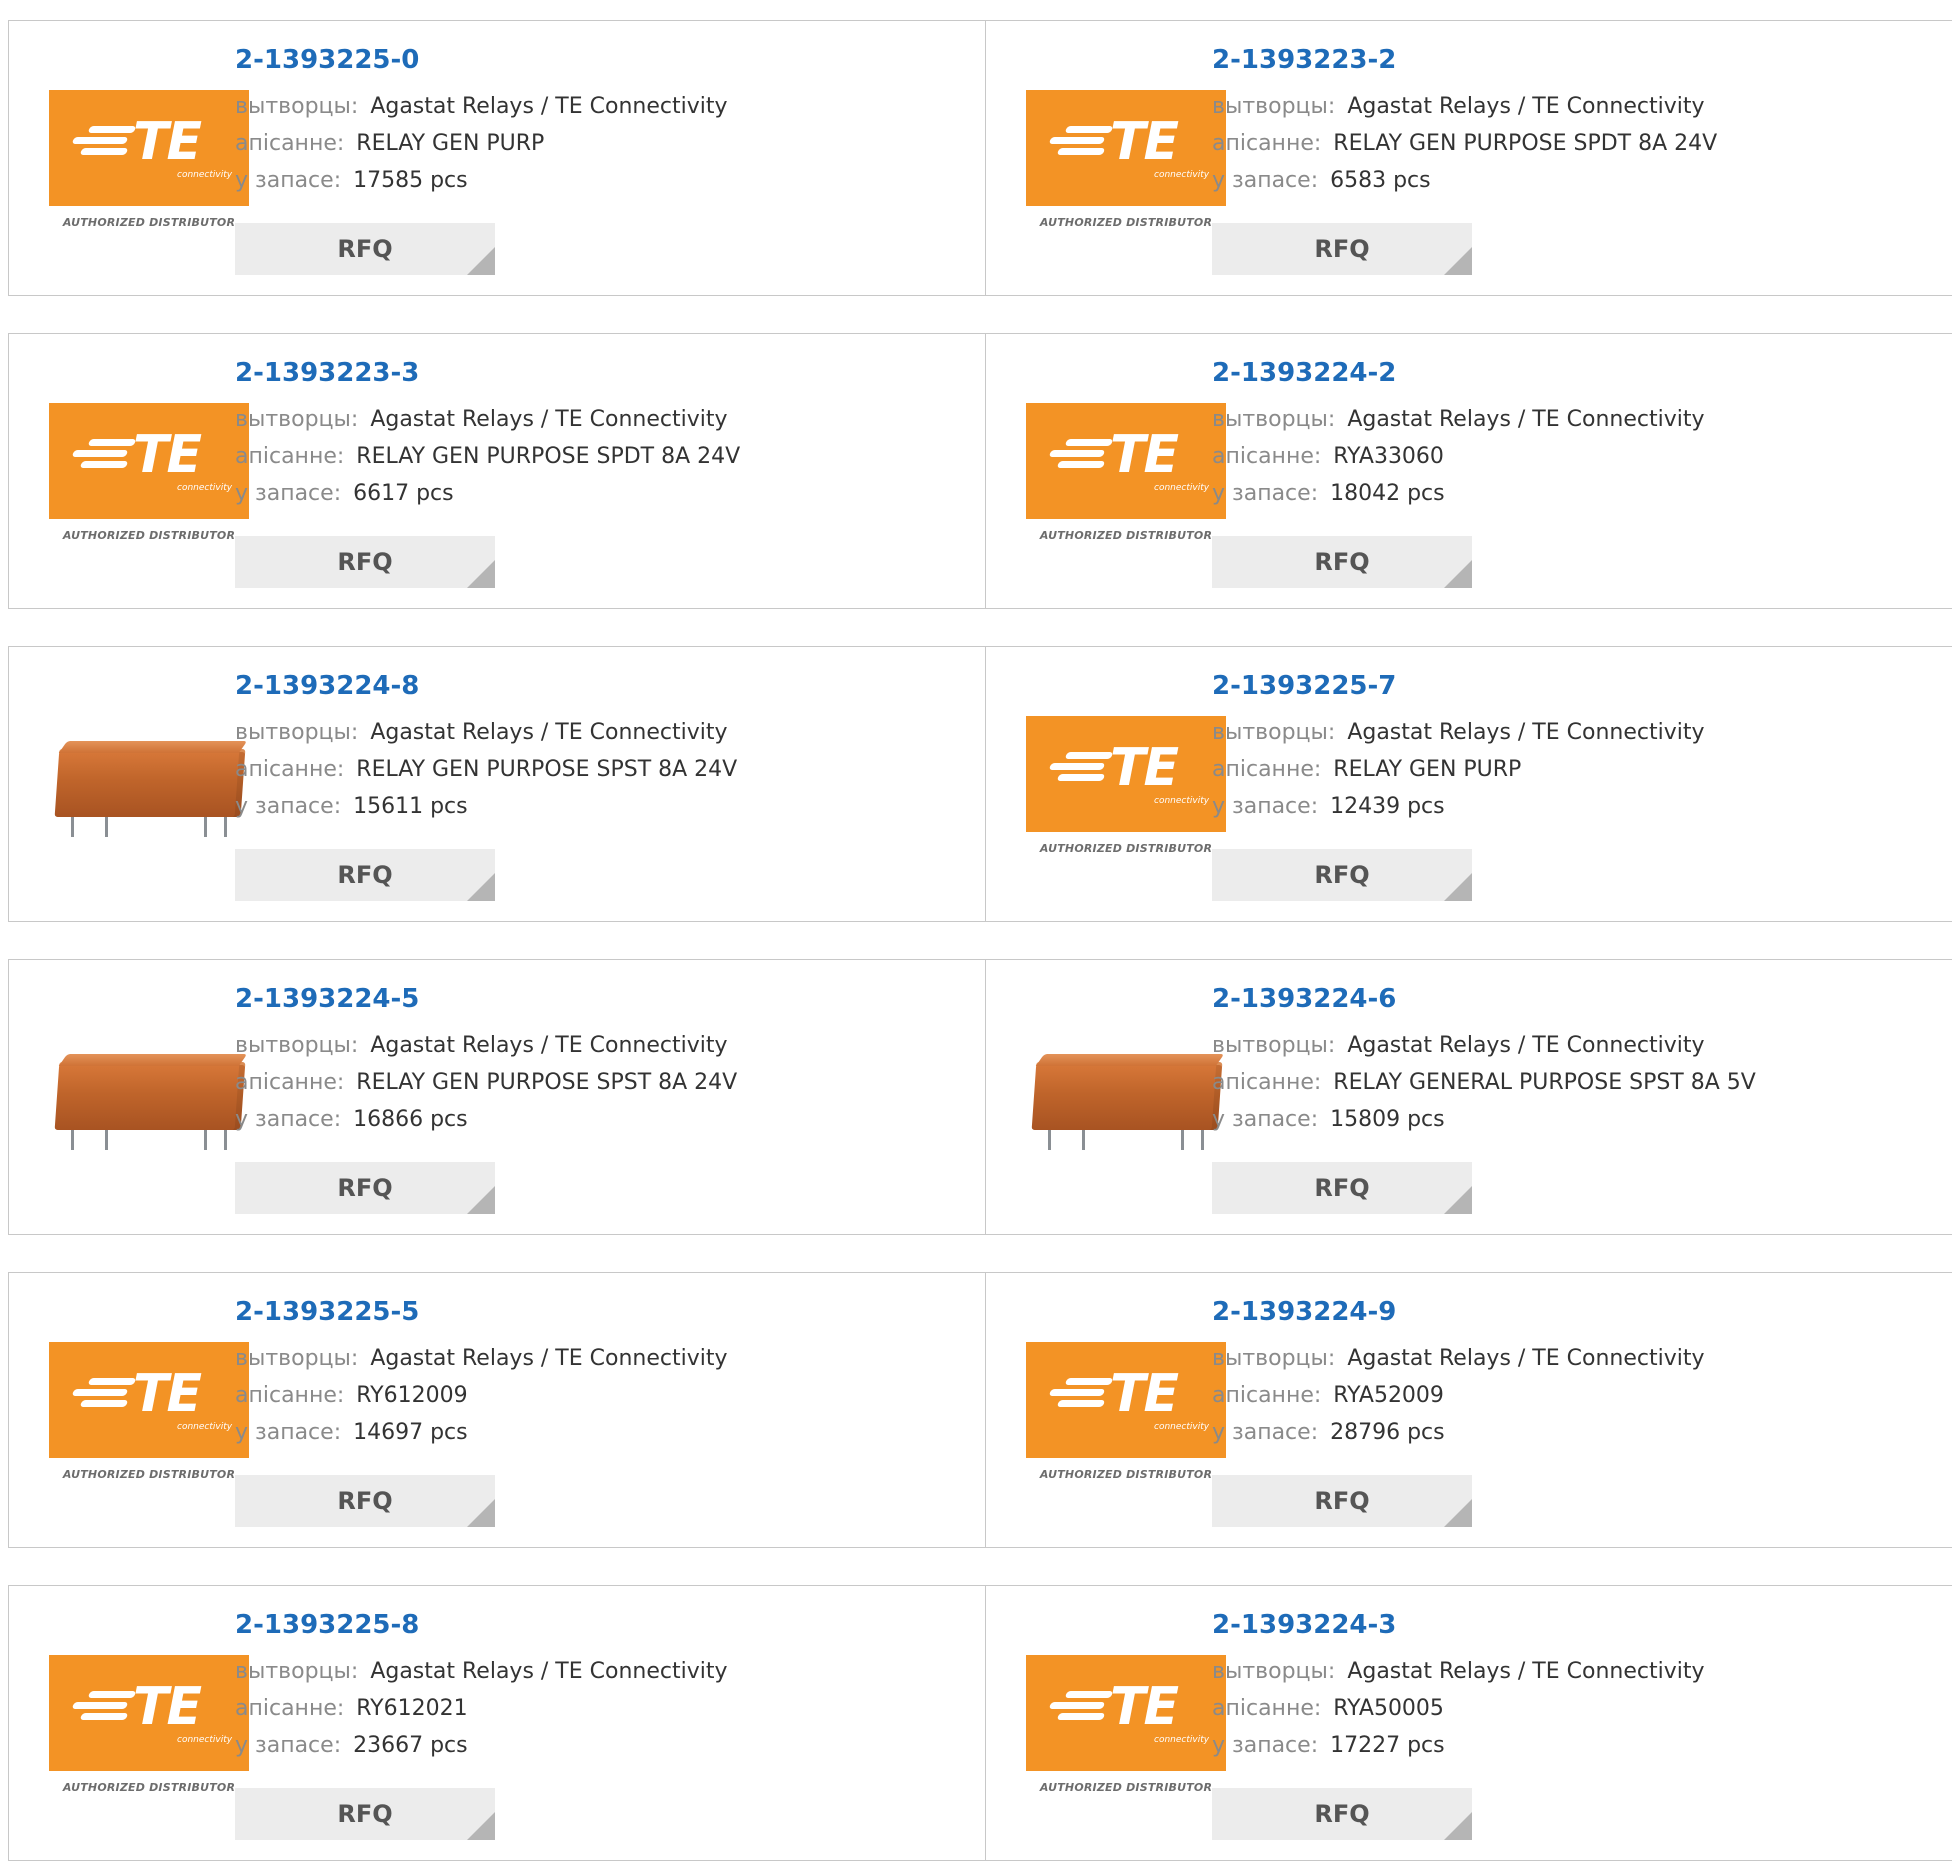 The width and height of the screenshot is (1952, 1861). Describe the element at coordinates (1126, 148) in the screenshot. I see `te-logo-box: TE connectivity` at that location.